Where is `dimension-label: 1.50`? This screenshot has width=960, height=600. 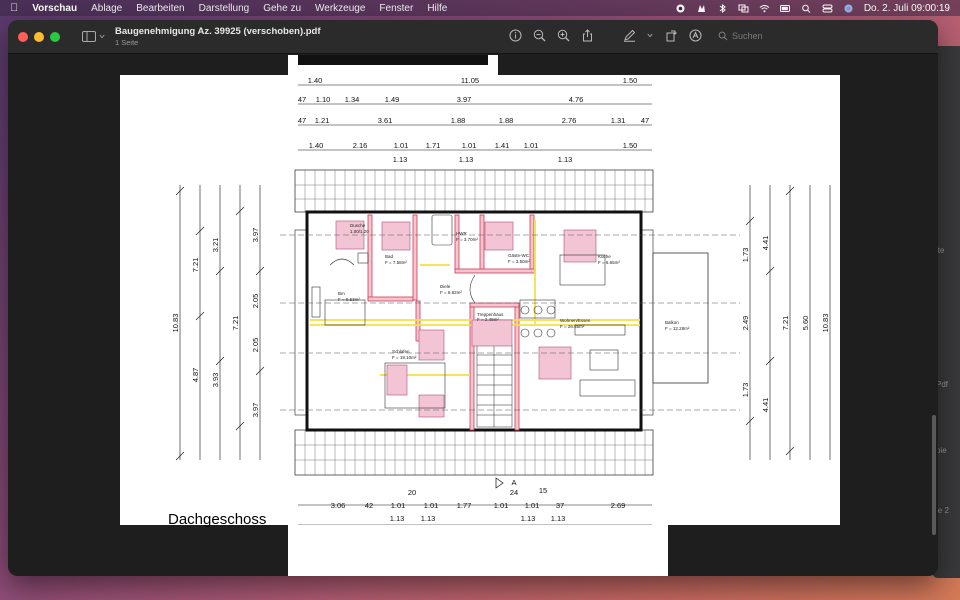 dimension-label: 1.50 is located at coordinates (630, 80).